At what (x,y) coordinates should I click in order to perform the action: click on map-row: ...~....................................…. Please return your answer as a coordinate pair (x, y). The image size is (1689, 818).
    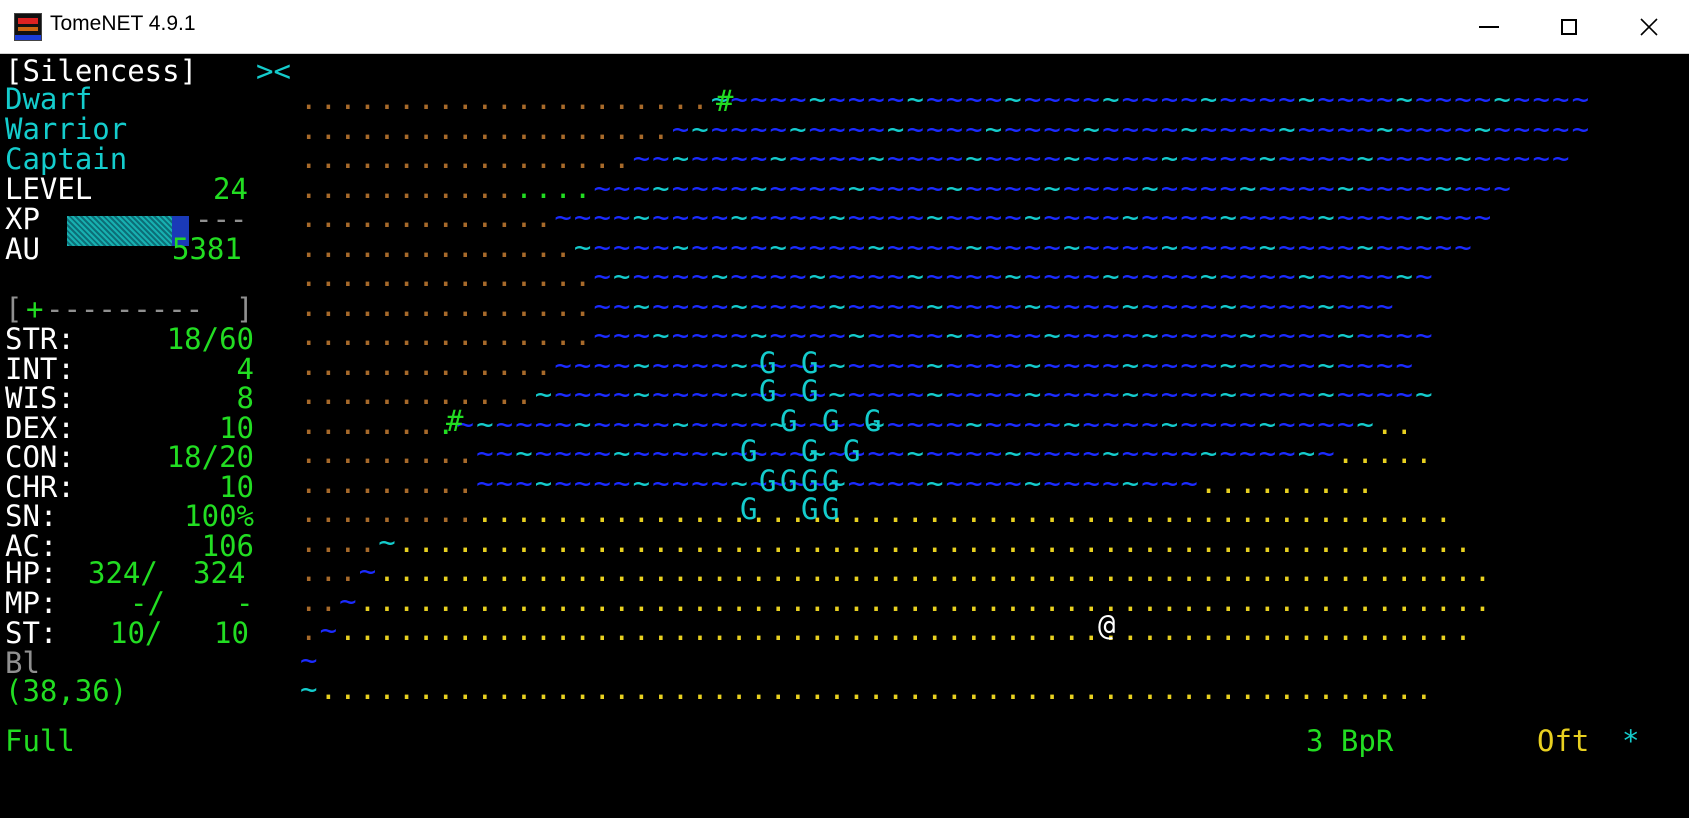
    Looking at the image, I should click on (897, 571).